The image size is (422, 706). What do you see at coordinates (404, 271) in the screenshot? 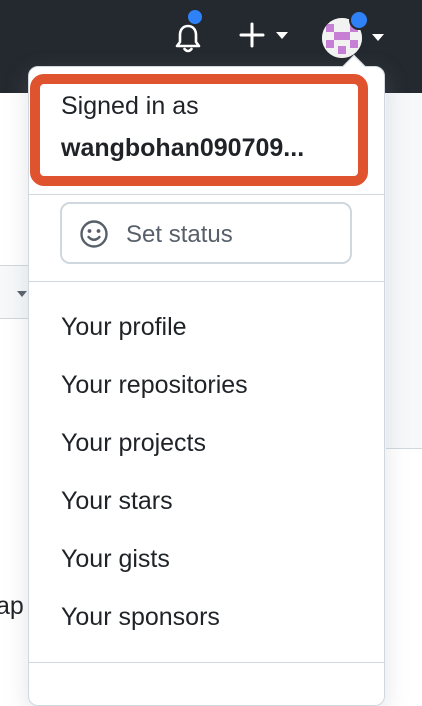
I see `background-panel` at bounding box center [404, 271].